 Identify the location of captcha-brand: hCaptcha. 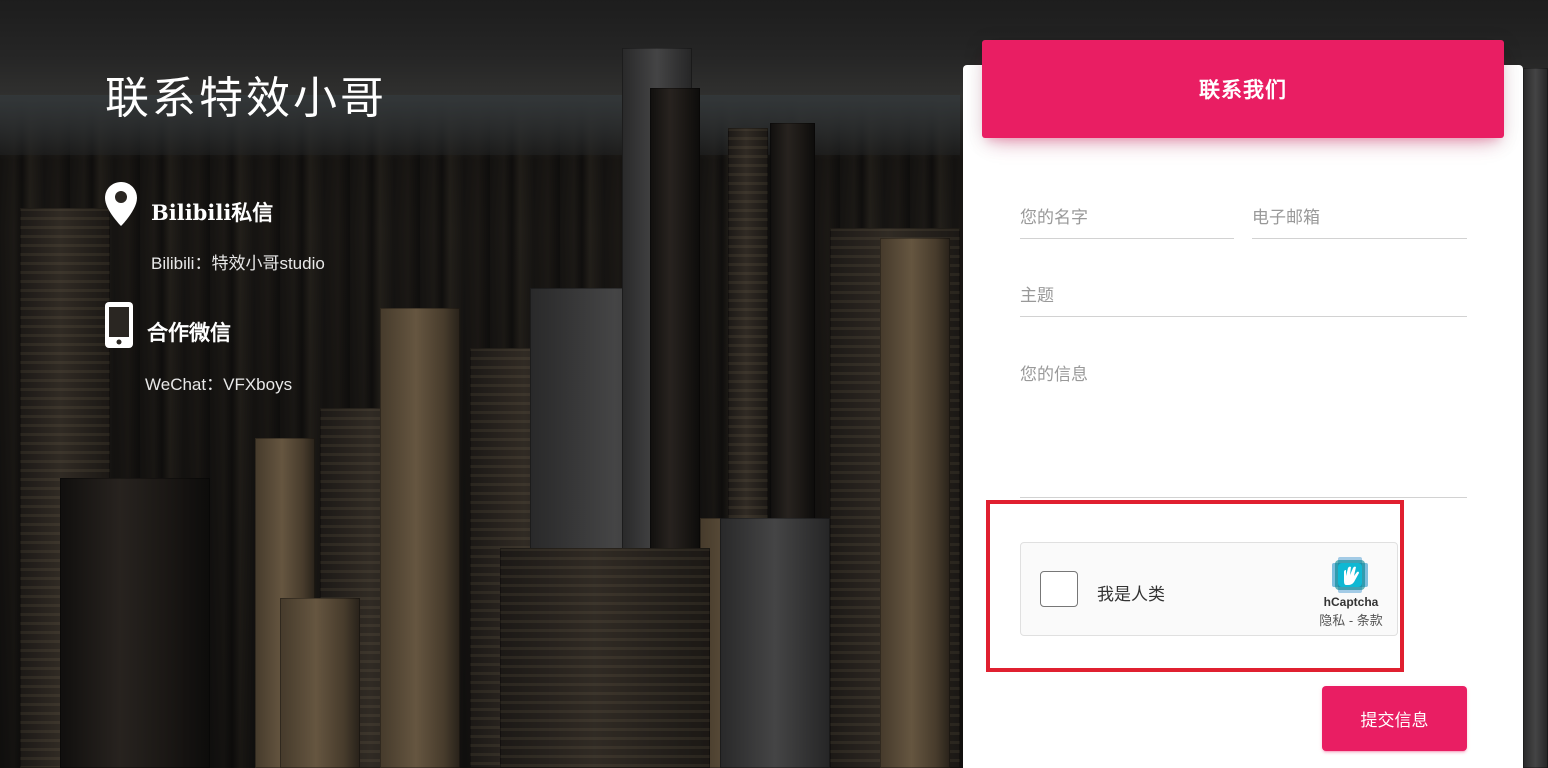
(1351, 602).